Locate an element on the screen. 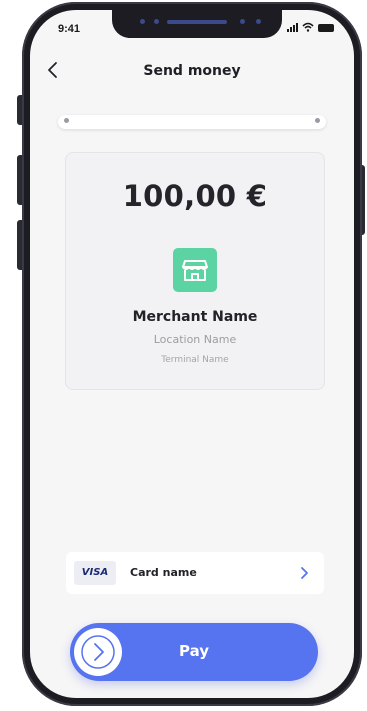 Image resolution: width=367 pixels, height=711 pixels. progress-track is located at coordinates (192, 122).